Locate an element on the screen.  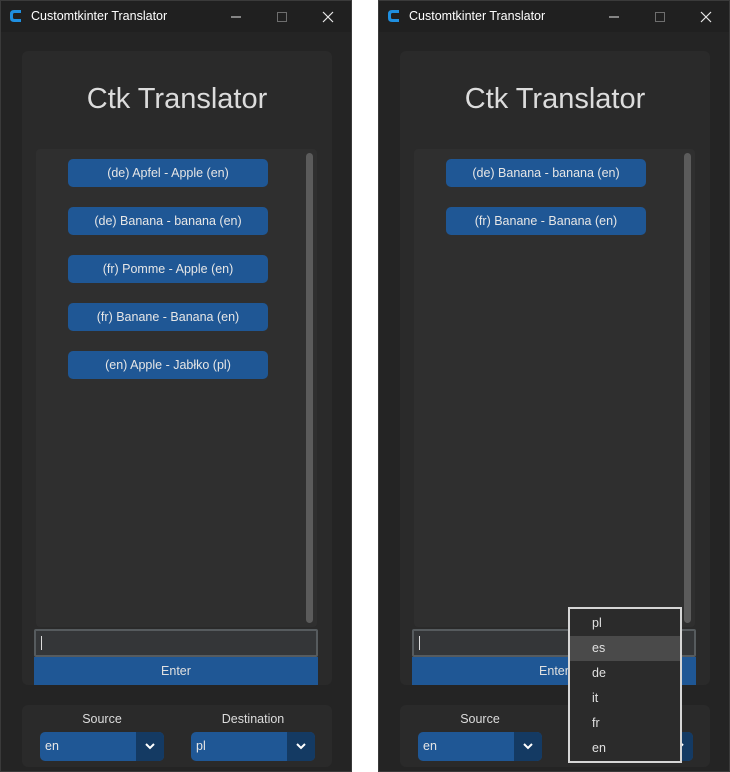
word-input is located at coordinates (176, 643).